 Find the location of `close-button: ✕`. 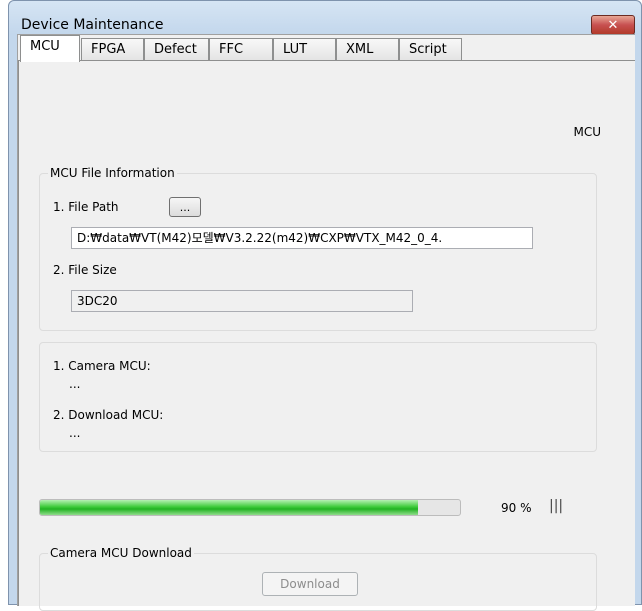

close-button: ✕ is located at coordinates (613, 25).